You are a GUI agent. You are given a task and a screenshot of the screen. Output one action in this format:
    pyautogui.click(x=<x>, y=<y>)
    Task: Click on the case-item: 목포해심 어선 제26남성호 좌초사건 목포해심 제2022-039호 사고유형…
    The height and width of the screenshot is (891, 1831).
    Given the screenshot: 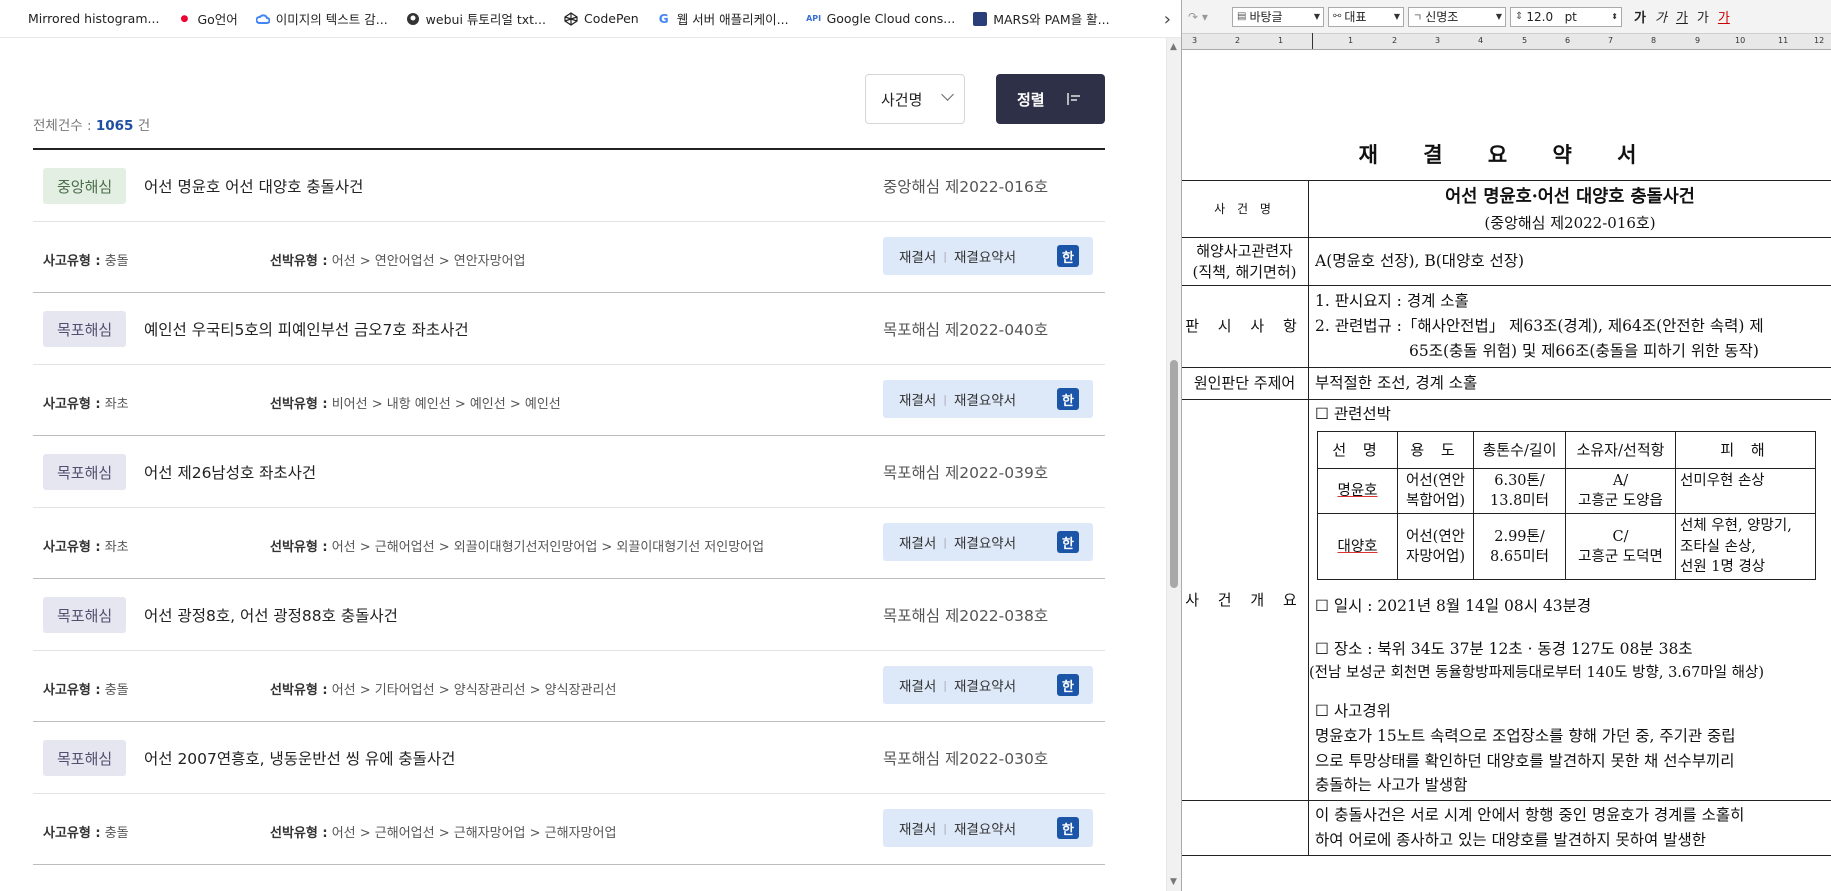 What is the action you would take?
    pyautogui.click(x=569, y=507)
    